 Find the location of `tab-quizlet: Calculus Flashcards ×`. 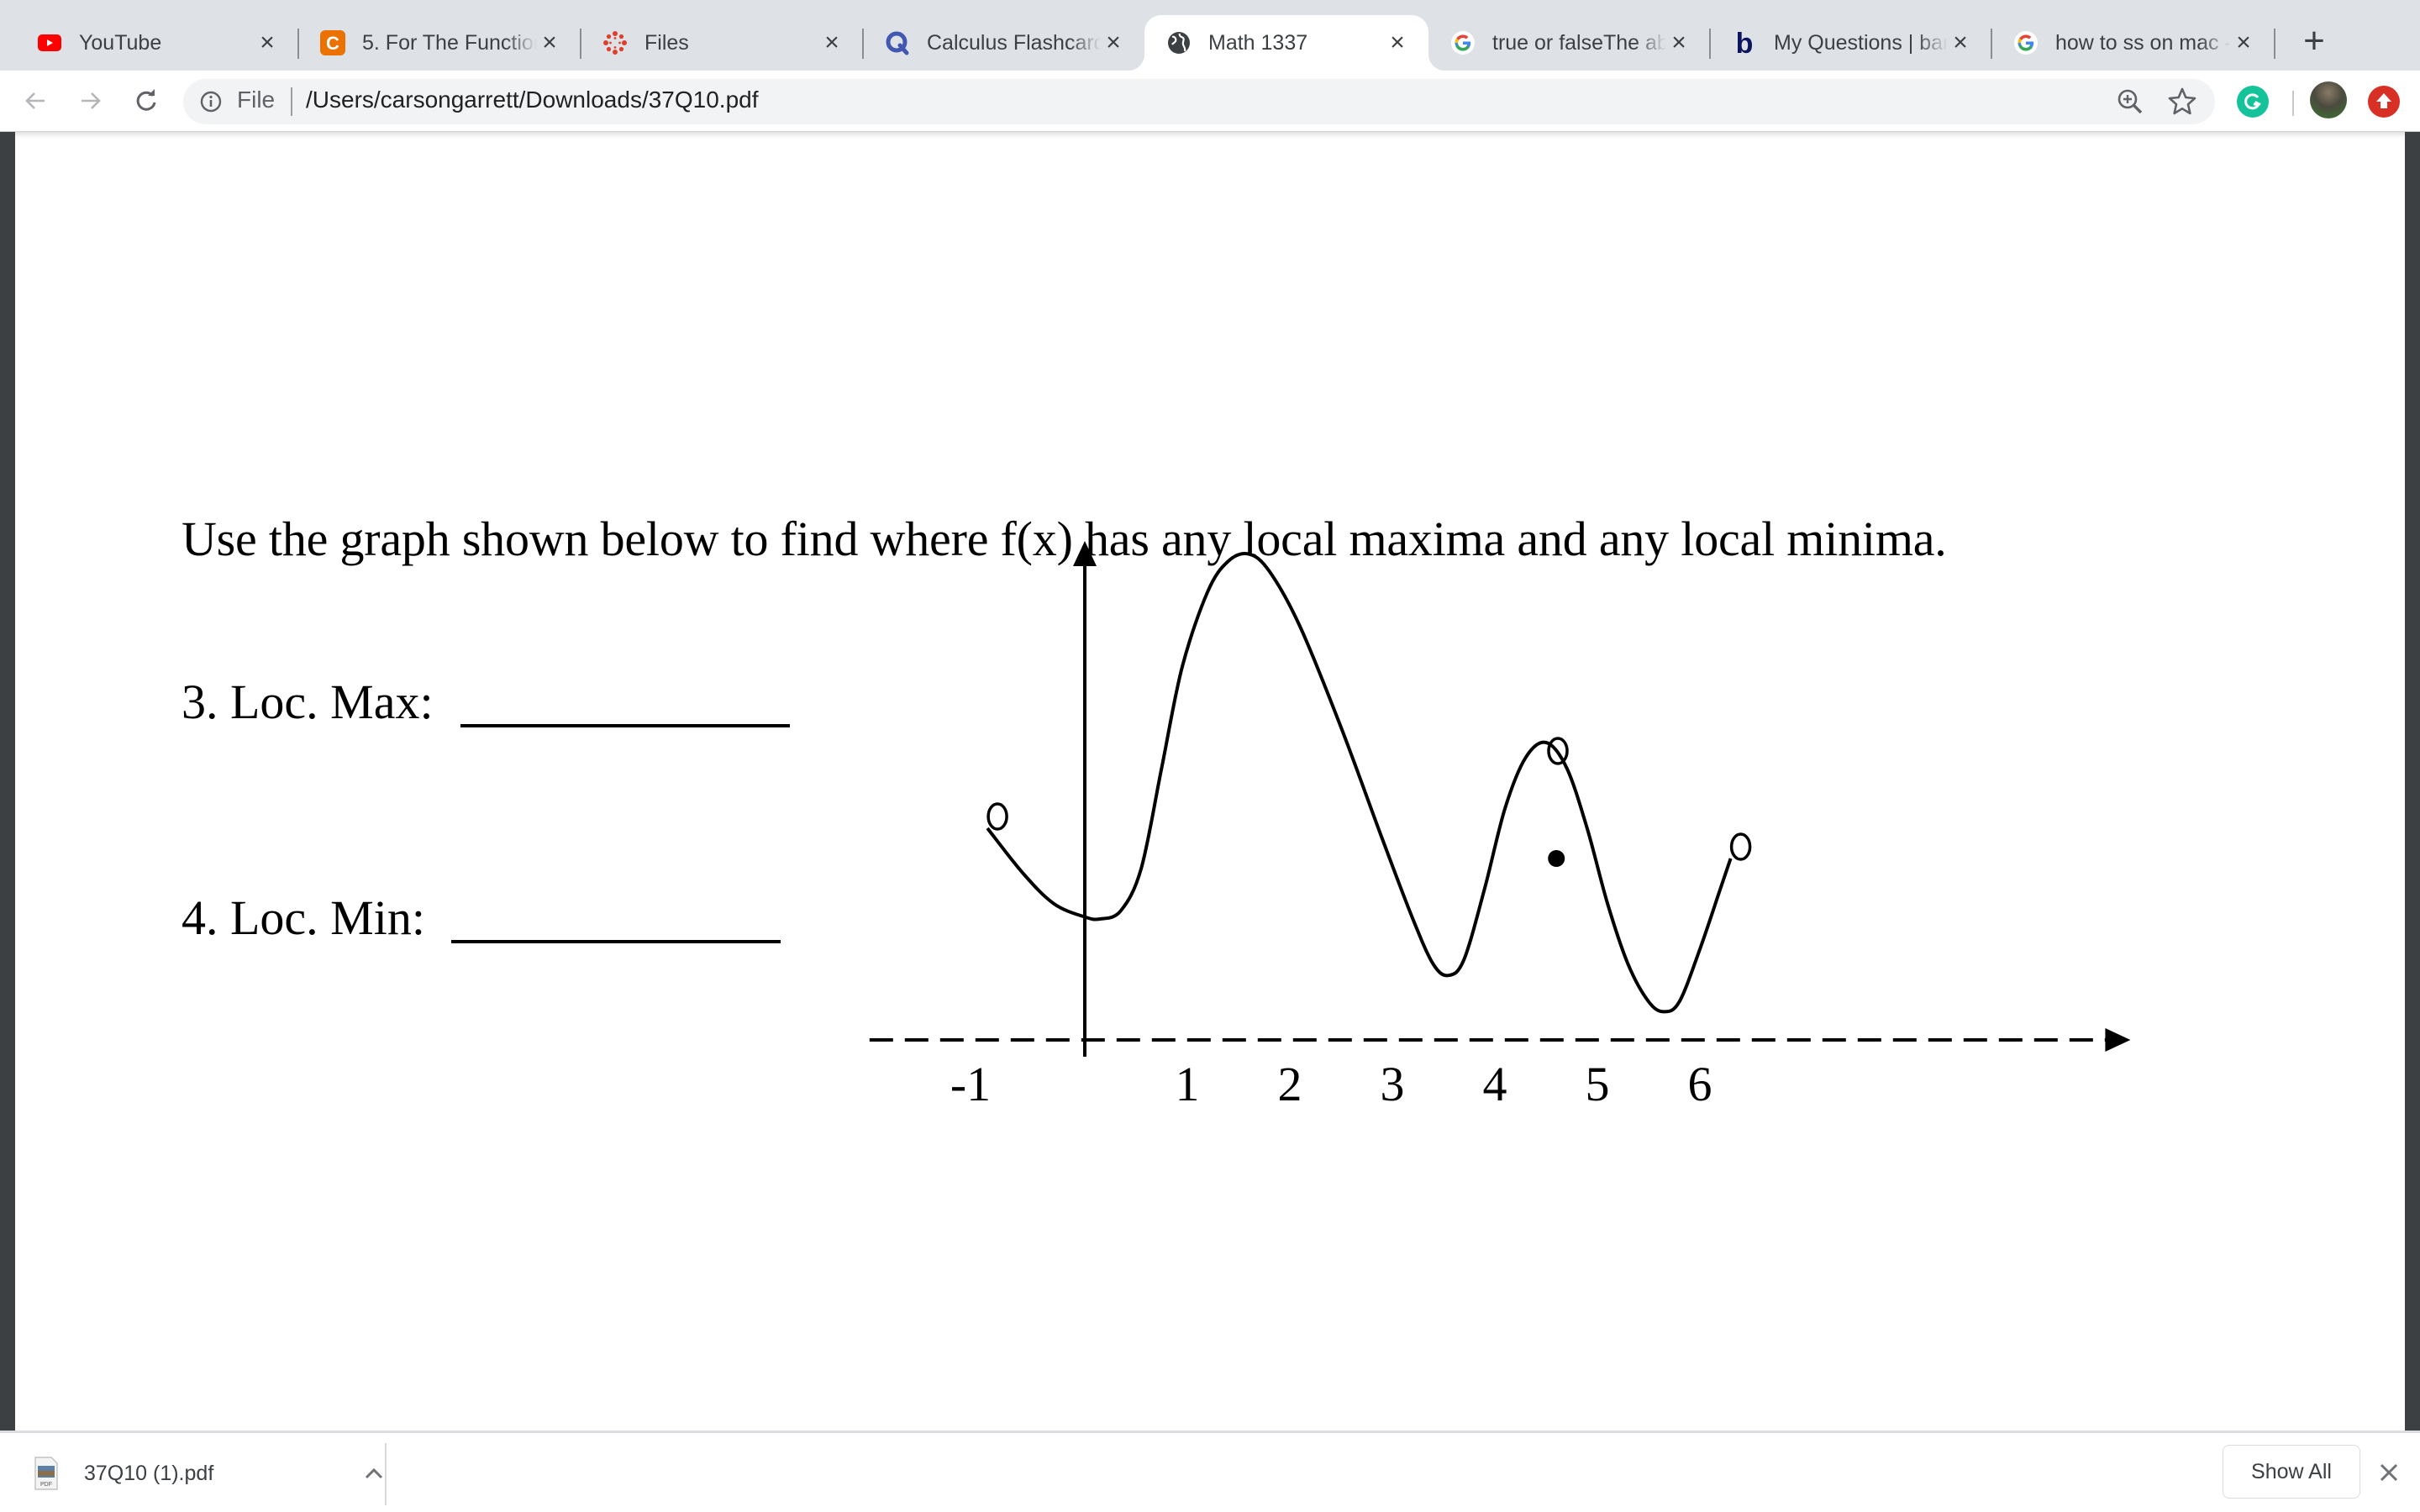

tab-quizlet: Calculus Flashcards × is located at coordinates (1003, 43).